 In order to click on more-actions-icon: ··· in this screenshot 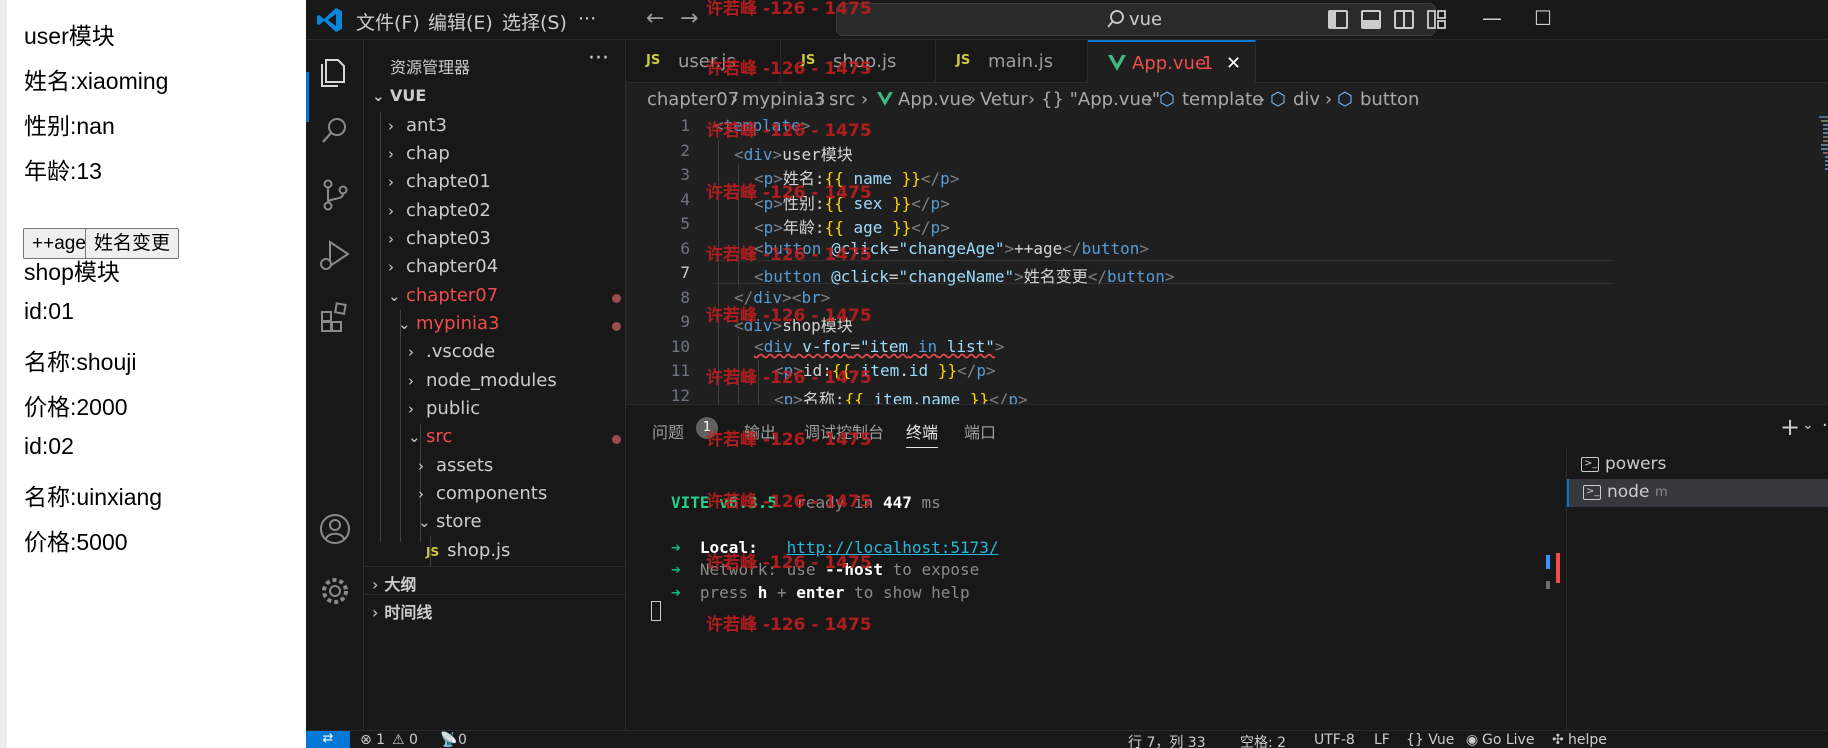, I will do `click(1825, 425)`.